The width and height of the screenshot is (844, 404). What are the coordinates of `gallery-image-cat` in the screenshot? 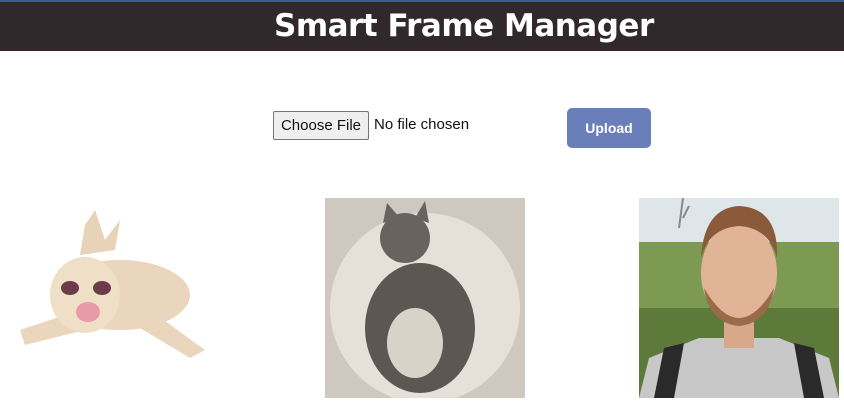 It's located at (425, 298).